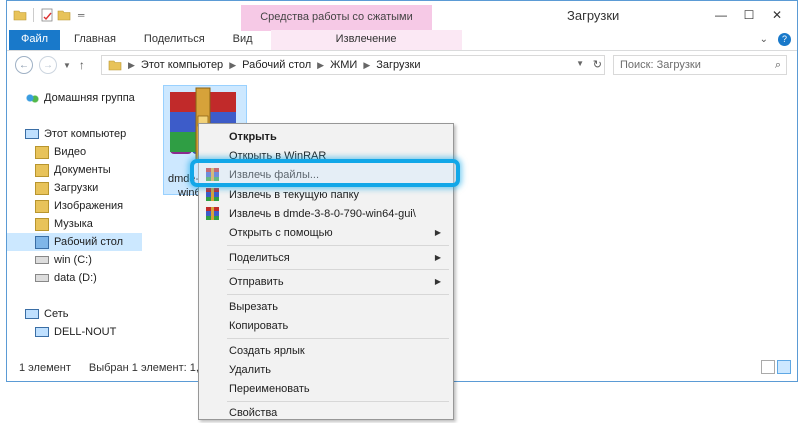 The height and width of the screenshot is (423, 800). Describe the element at coordinates (326, 388) in the screenshot. I see `menu-item-rename: Переименовать` at that location.